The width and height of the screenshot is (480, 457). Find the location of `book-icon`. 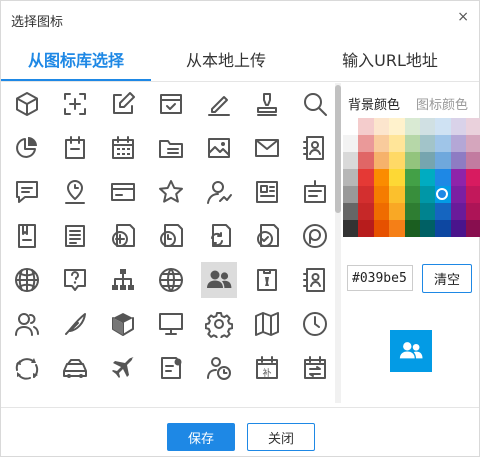

book-icon is located at coordinates (27, 236).